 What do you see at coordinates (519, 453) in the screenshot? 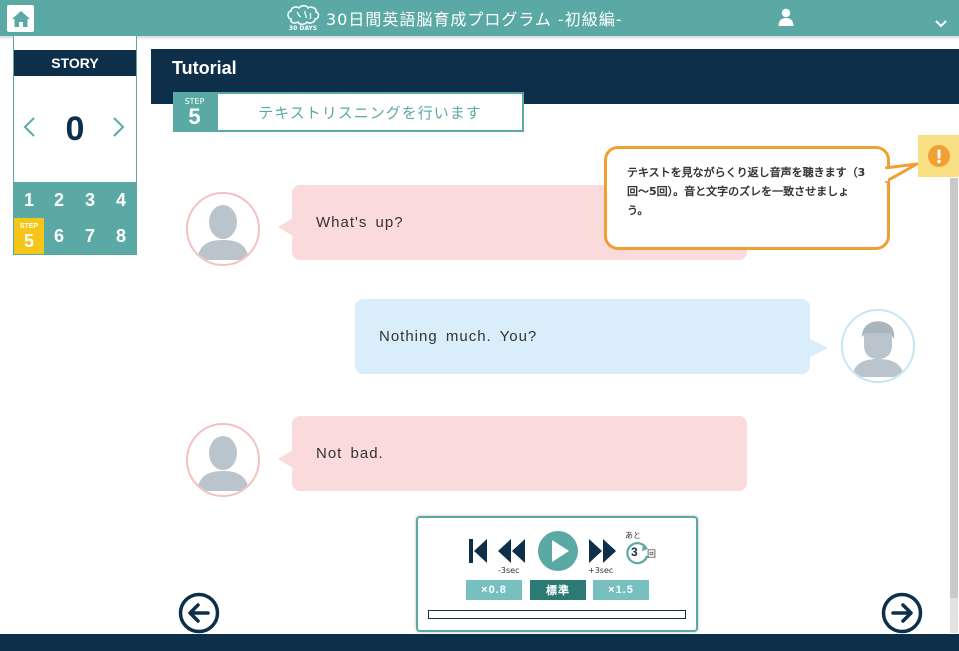
I see `chat-bubble-3: Not bad.` at bounding box center [519, 453].